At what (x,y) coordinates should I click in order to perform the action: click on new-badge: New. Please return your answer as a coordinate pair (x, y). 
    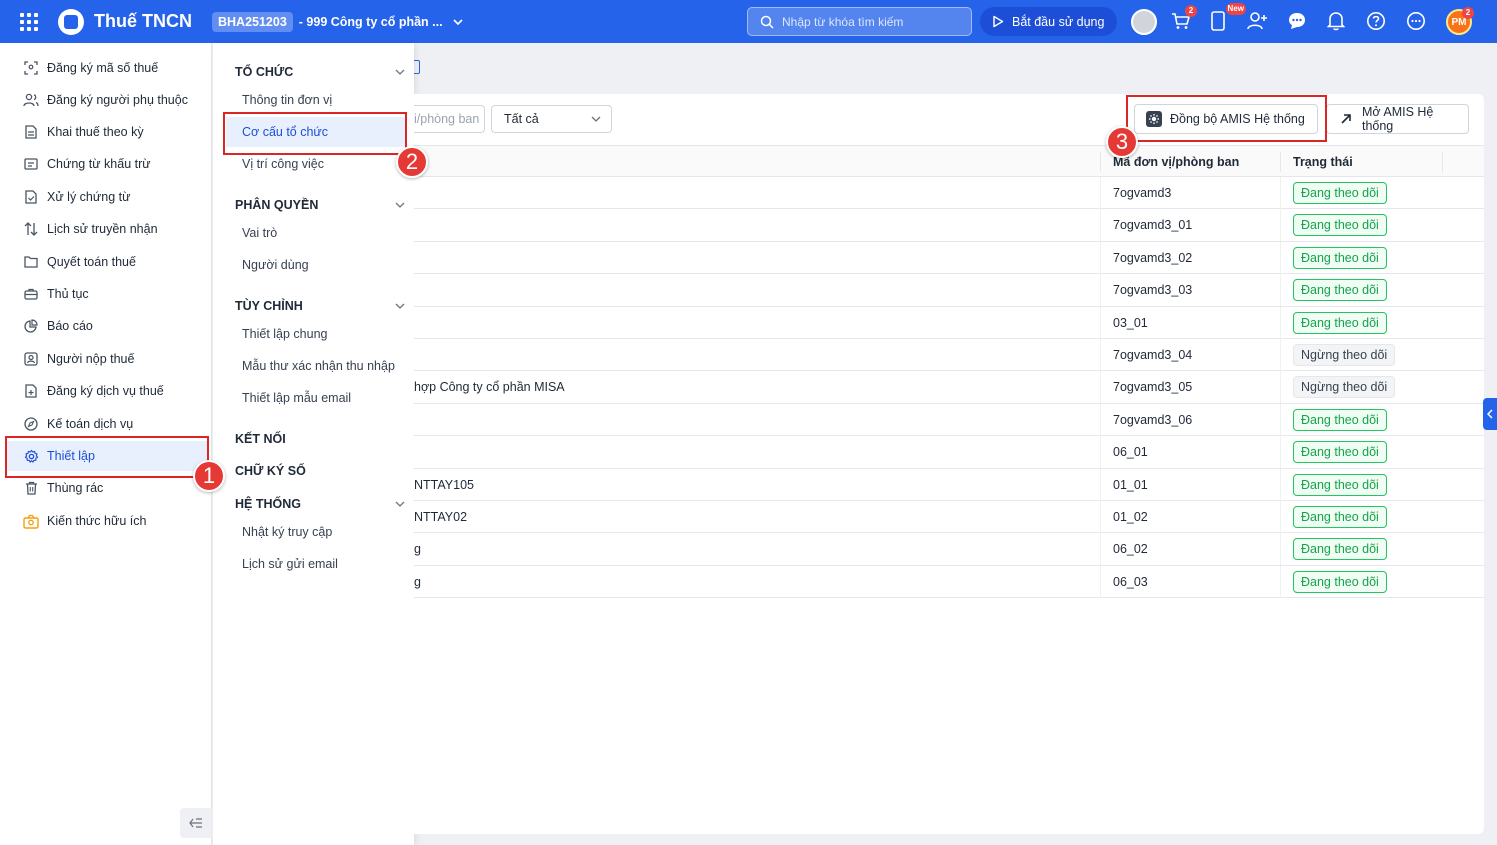
    Looking at the image, I should click on (1235, 9).